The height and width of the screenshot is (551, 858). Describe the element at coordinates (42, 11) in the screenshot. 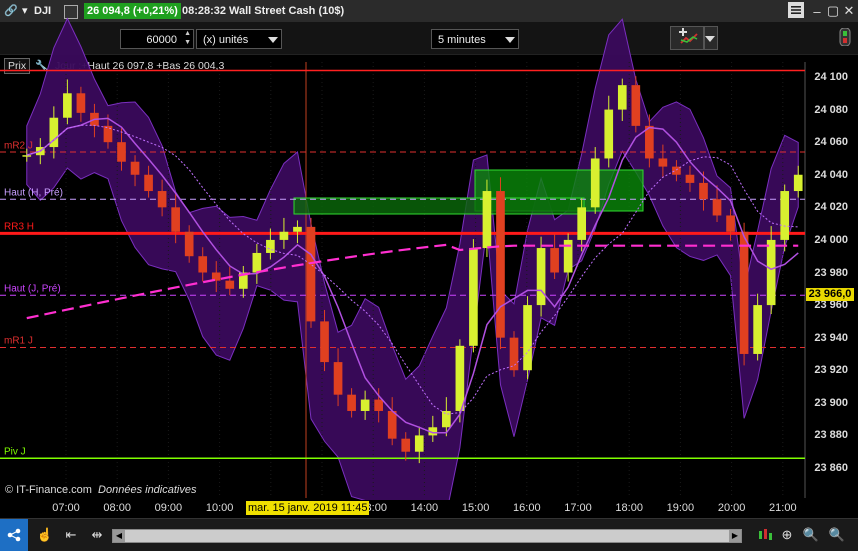

I see `symbol-label: DJI` at that location.